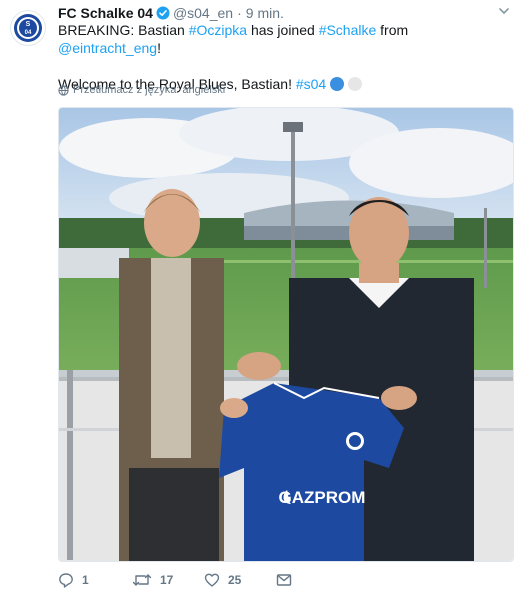 The height and width of the screenshot is (601, 528). What do you see at coordinates (203, 13) in the screenshot?
I see `account-handle: @s04_en` at bounding box center [203, 13].